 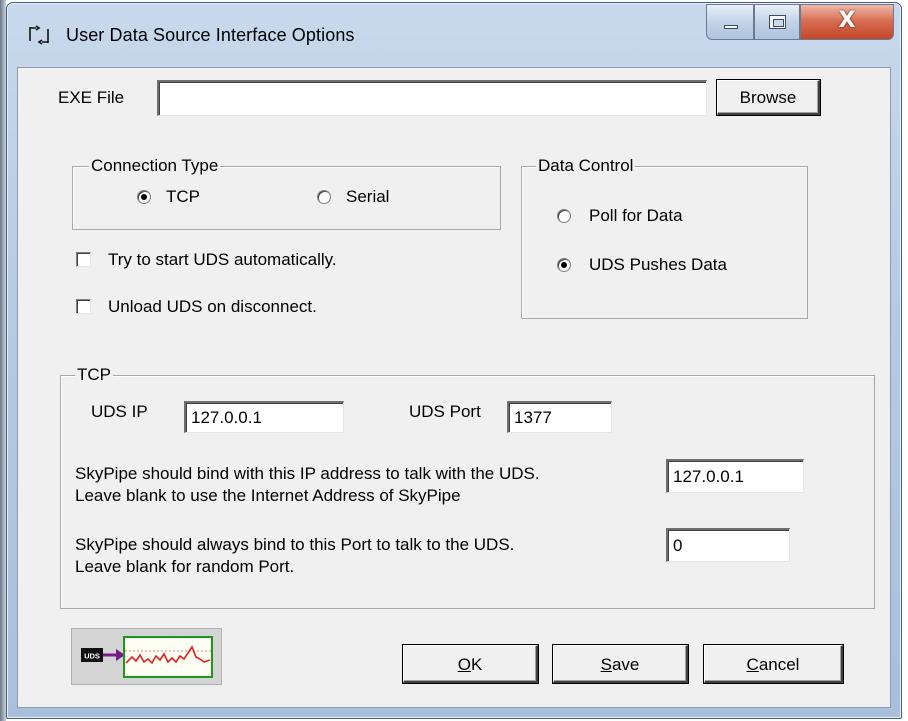 I want to click on app-icon, so click(x=39, y=35).